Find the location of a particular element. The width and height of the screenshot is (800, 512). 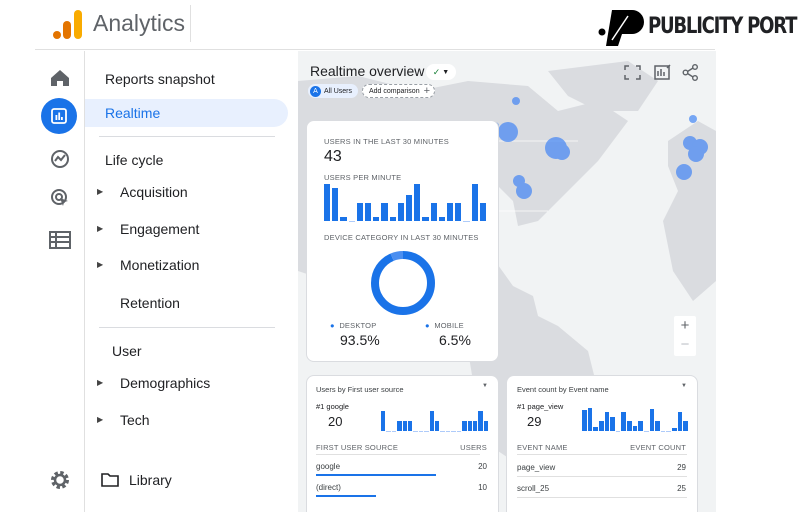

users-label: USERS IN THE LAST 30 MINUTES is located at coordinates (386, 141).